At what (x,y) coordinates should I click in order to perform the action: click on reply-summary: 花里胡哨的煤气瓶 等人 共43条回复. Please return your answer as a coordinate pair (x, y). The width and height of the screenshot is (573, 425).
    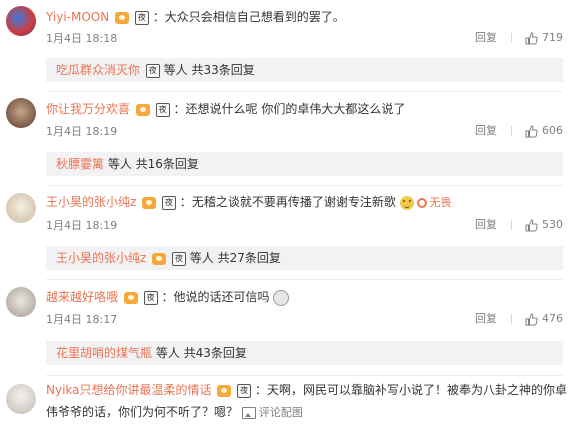
    Looking at the image, I should click on (304, 353).